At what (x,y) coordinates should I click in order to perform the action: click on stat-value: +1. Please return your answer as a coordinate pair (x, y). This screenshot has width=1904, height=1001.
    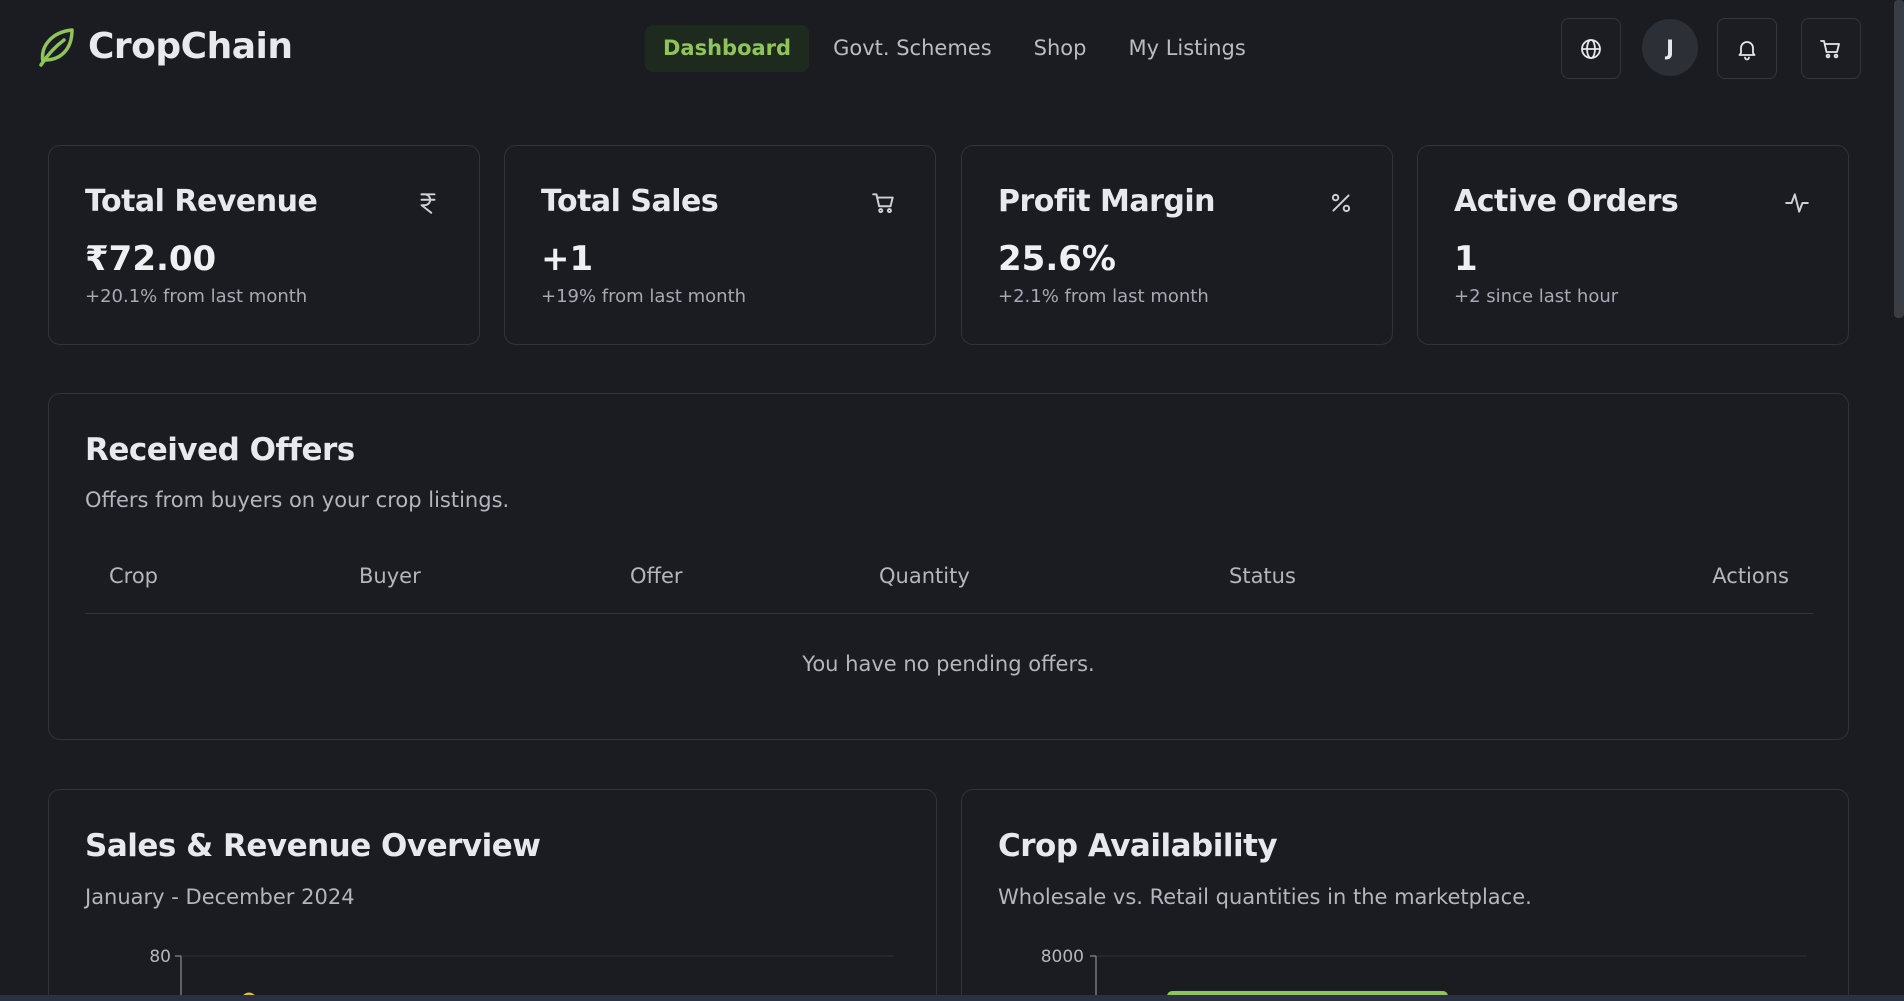
    Looking at the image, I should click on (567, 259).